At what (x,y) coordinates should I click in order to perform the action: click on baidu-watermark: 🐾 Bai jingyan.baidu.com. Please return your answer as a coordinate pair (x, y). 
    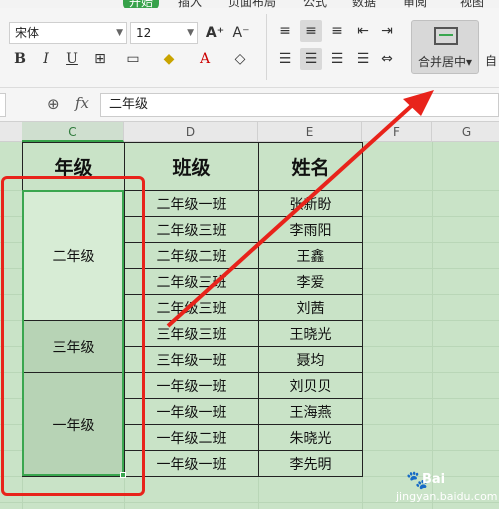
    Looking at the image, I should click on (445, 486).